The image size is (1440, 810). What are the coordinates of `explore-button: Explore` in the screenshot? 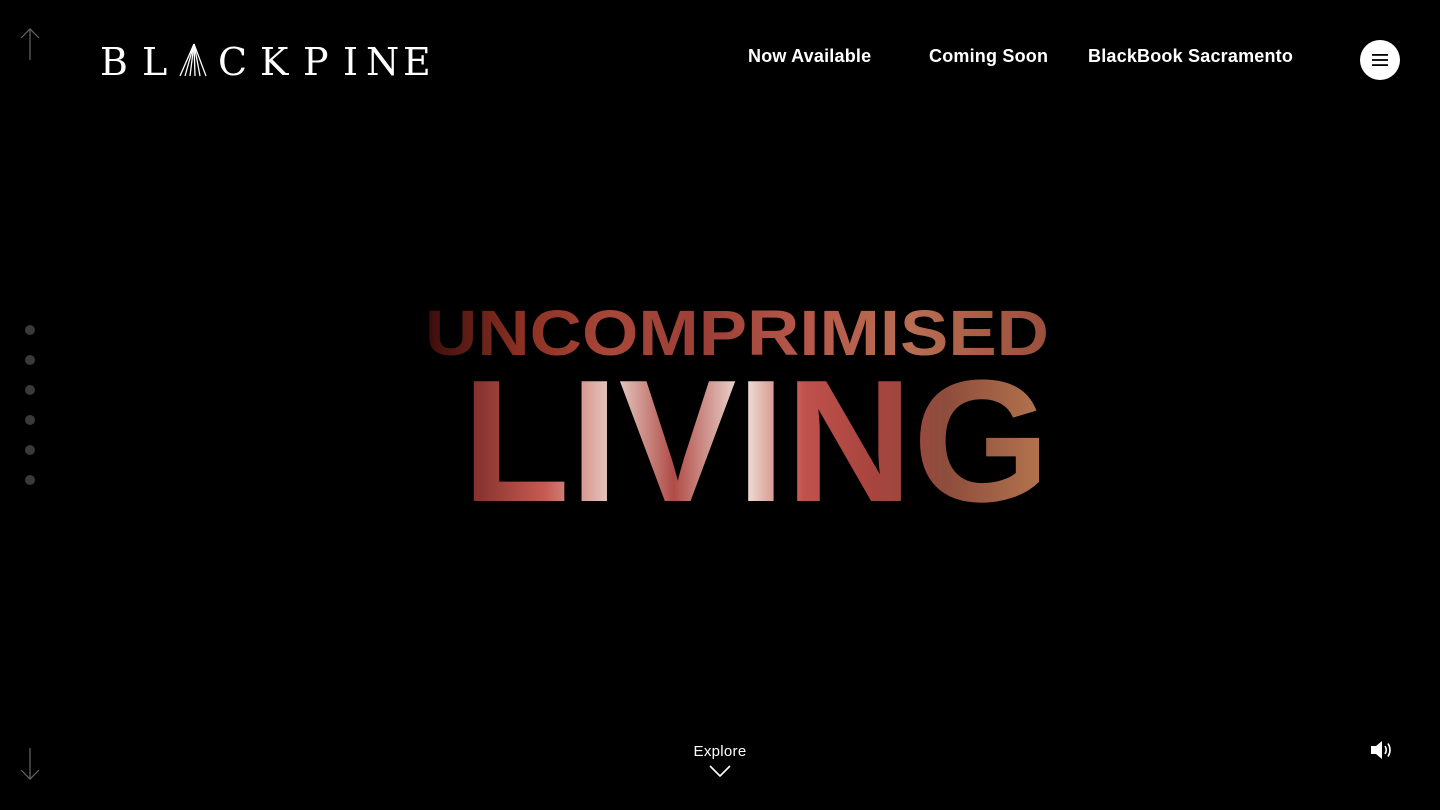 It's located at (720, 760).